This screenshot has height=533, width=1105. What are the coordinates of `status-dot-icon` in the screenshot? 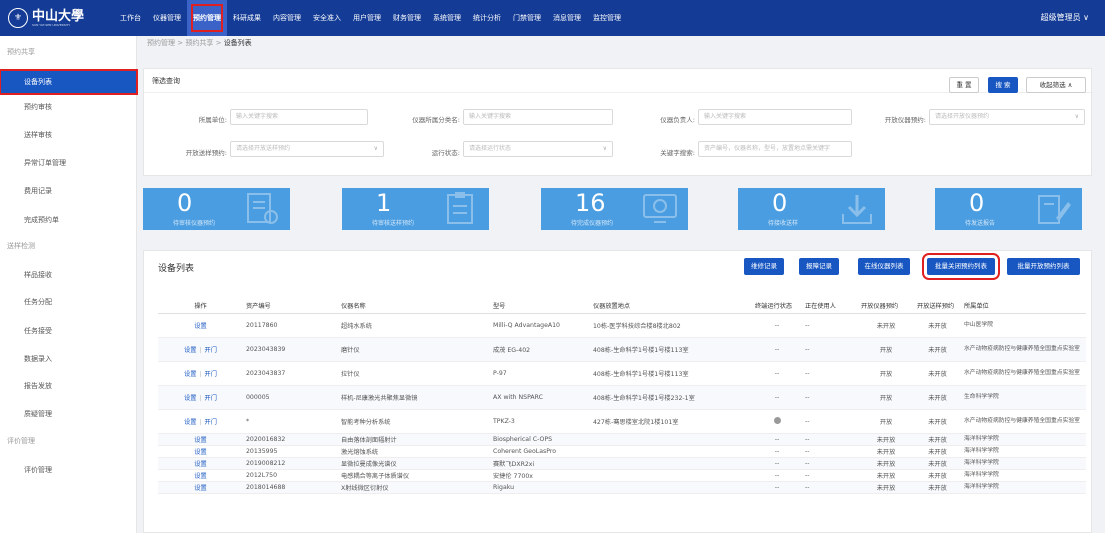 It's located at (777, 420).